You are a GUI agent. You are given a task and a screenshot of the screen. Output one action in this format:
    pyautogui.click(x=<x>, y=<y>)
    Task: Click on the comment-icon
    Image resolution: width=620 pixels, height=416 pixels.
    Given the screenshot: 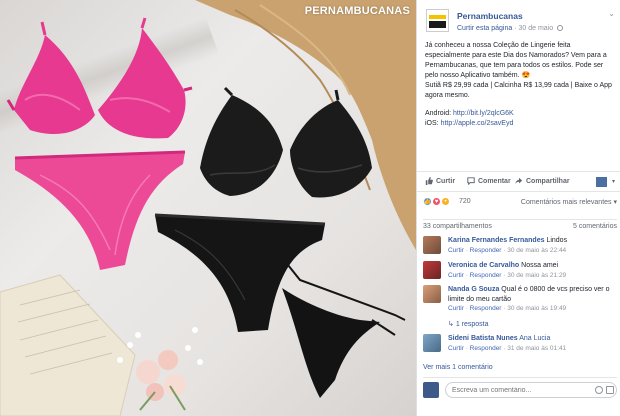 What is the action you would take?
    pyautogui.click(x=471, y=181)
    